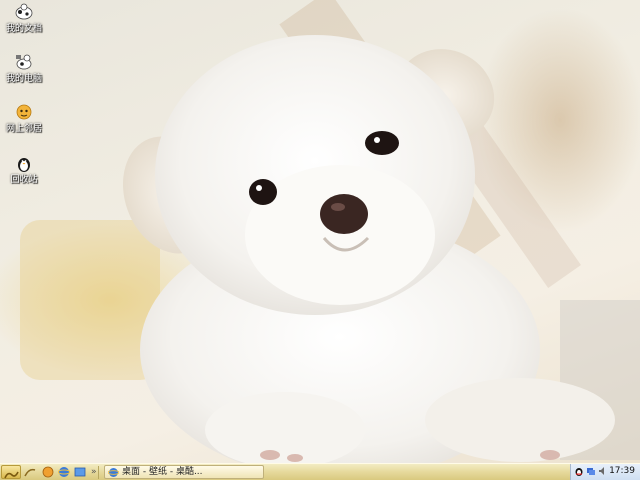 The height and width of the screenshot is (485, 640). I want to click on show-desktop-icon, so click(30, 472).